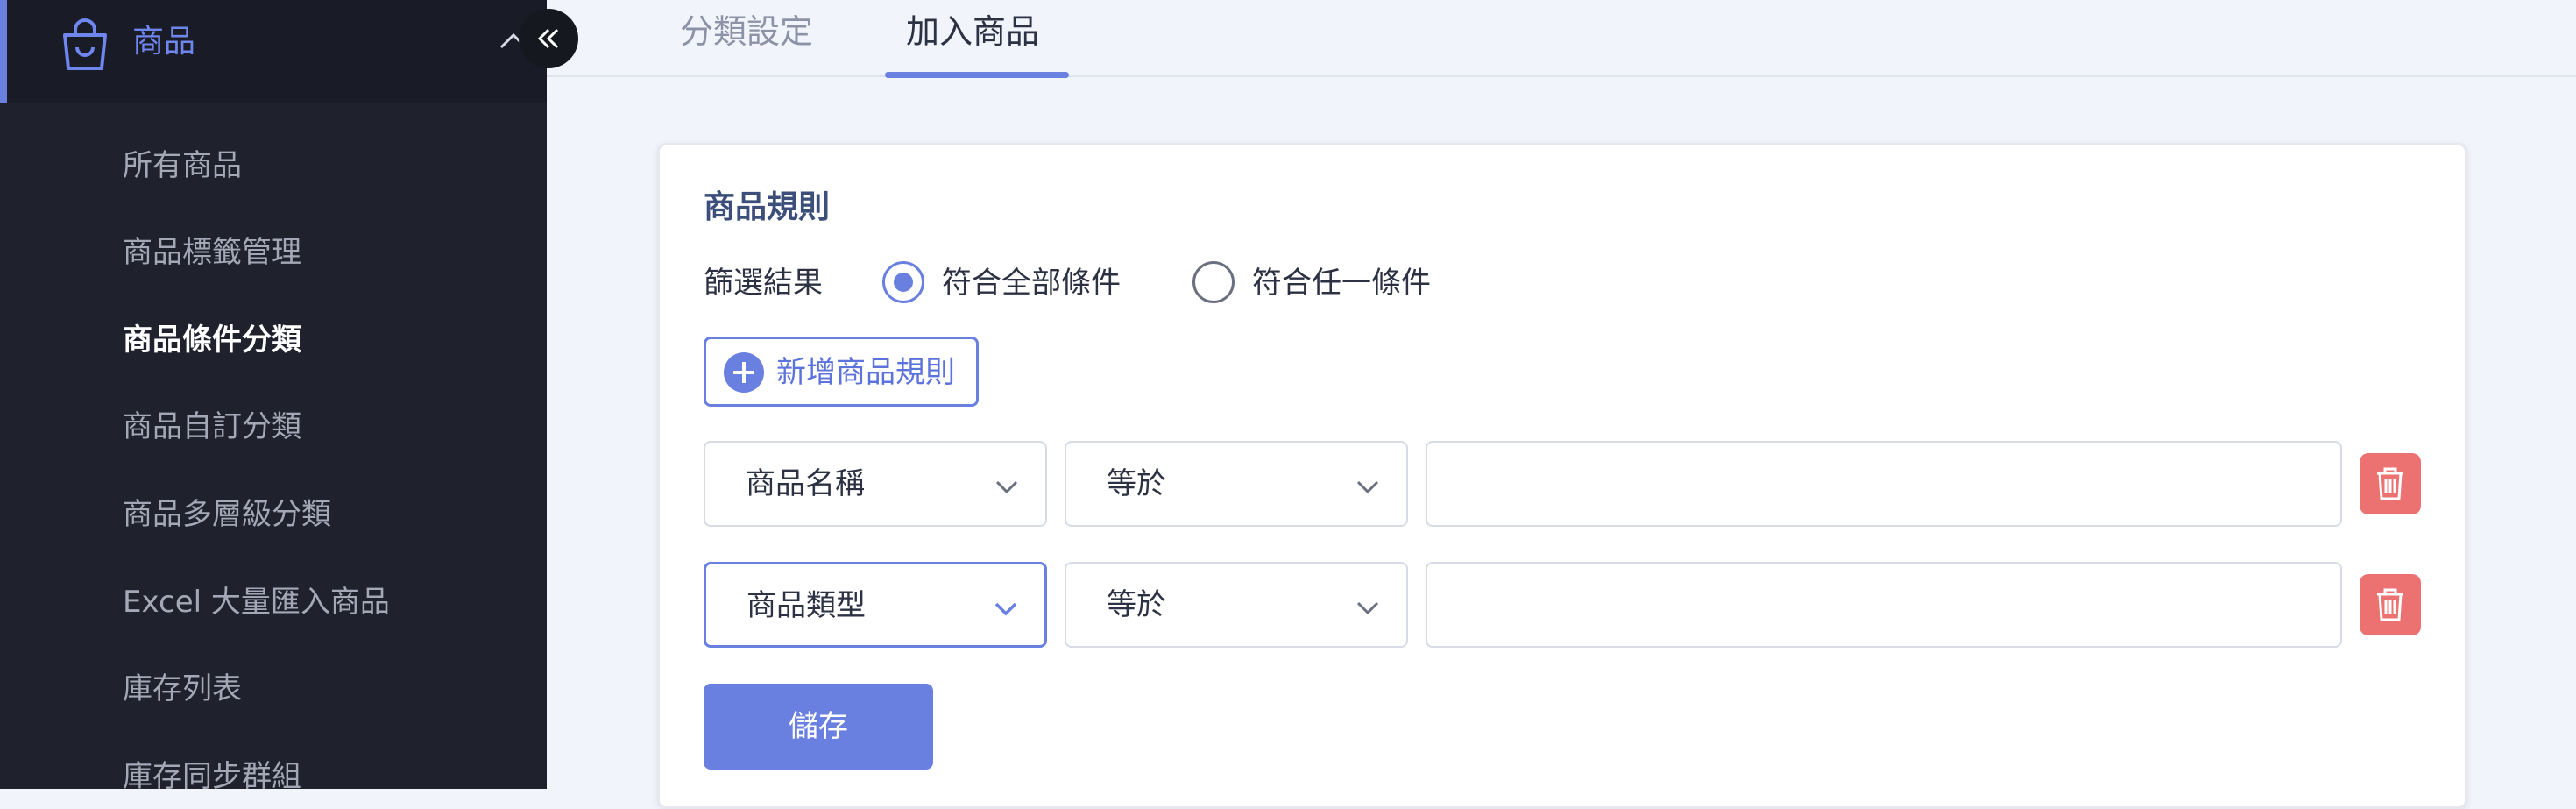  I want to click on filter-result-label: 篩選結果, so click(763, 283).